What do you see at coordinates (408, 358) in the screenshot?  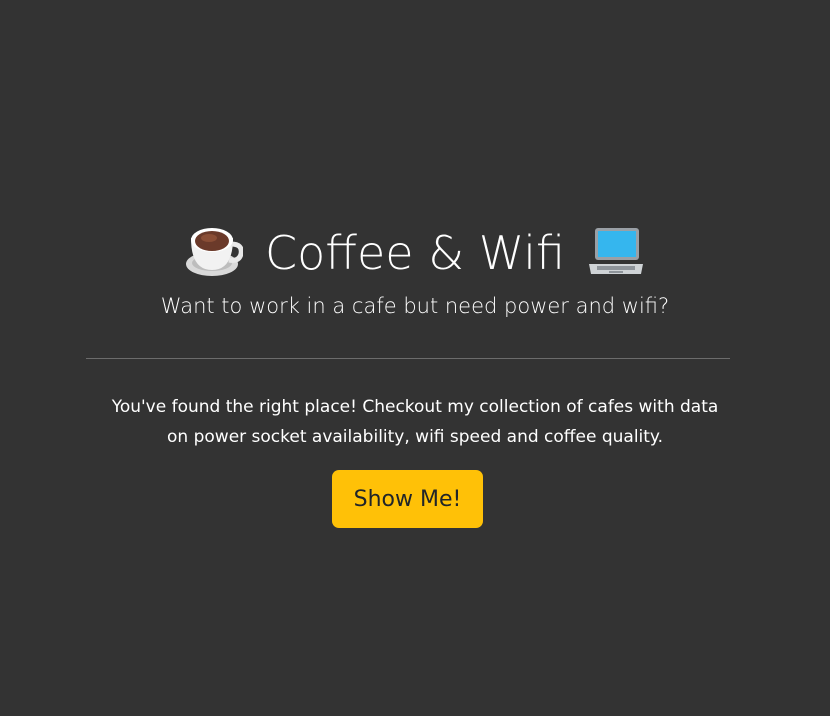 I see `divider` at bounding box center [408, 358].